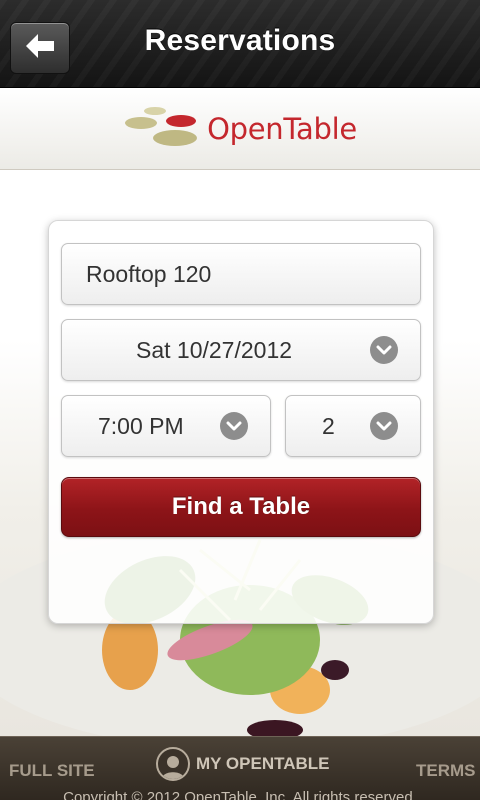 The height and width of the screenshot is (800, 480). What do you see at coordinates (241, 507) in the screenshot?
I see `find-table-button: Find a Table` at bounding box center [241, 507].